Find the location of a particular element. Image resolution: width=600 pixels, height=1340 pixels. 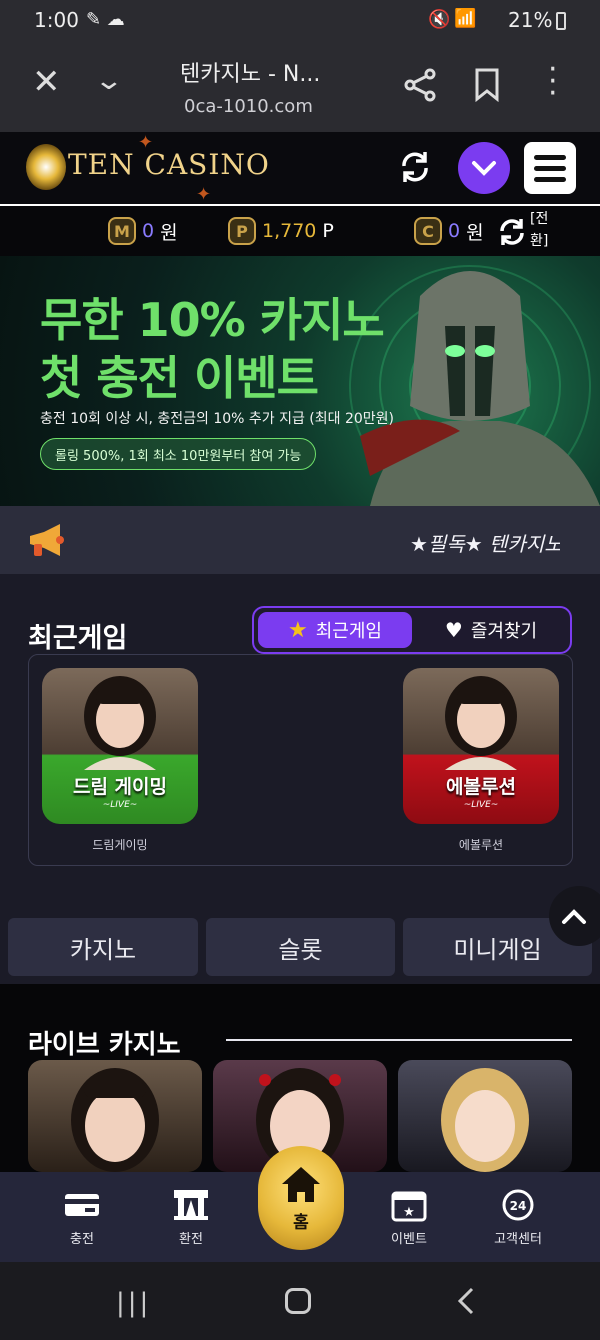

banner-headline-1: 무한 10% 카지노 is located at coordinates (212, 320).